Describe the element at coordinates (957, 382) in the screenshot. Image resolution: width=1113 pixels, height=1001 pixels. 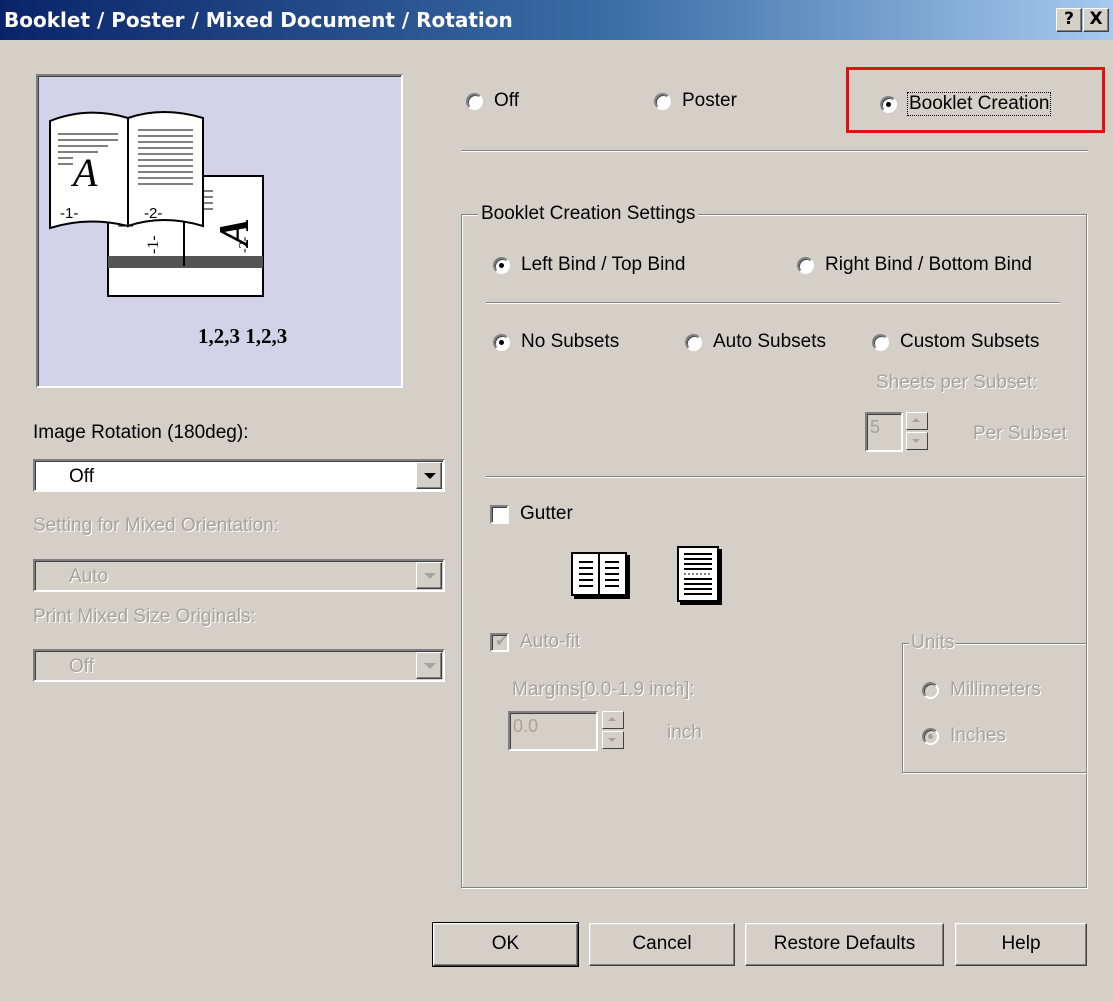
I see `sheets-per-subset-label: Sheets per Subset:` at that location.